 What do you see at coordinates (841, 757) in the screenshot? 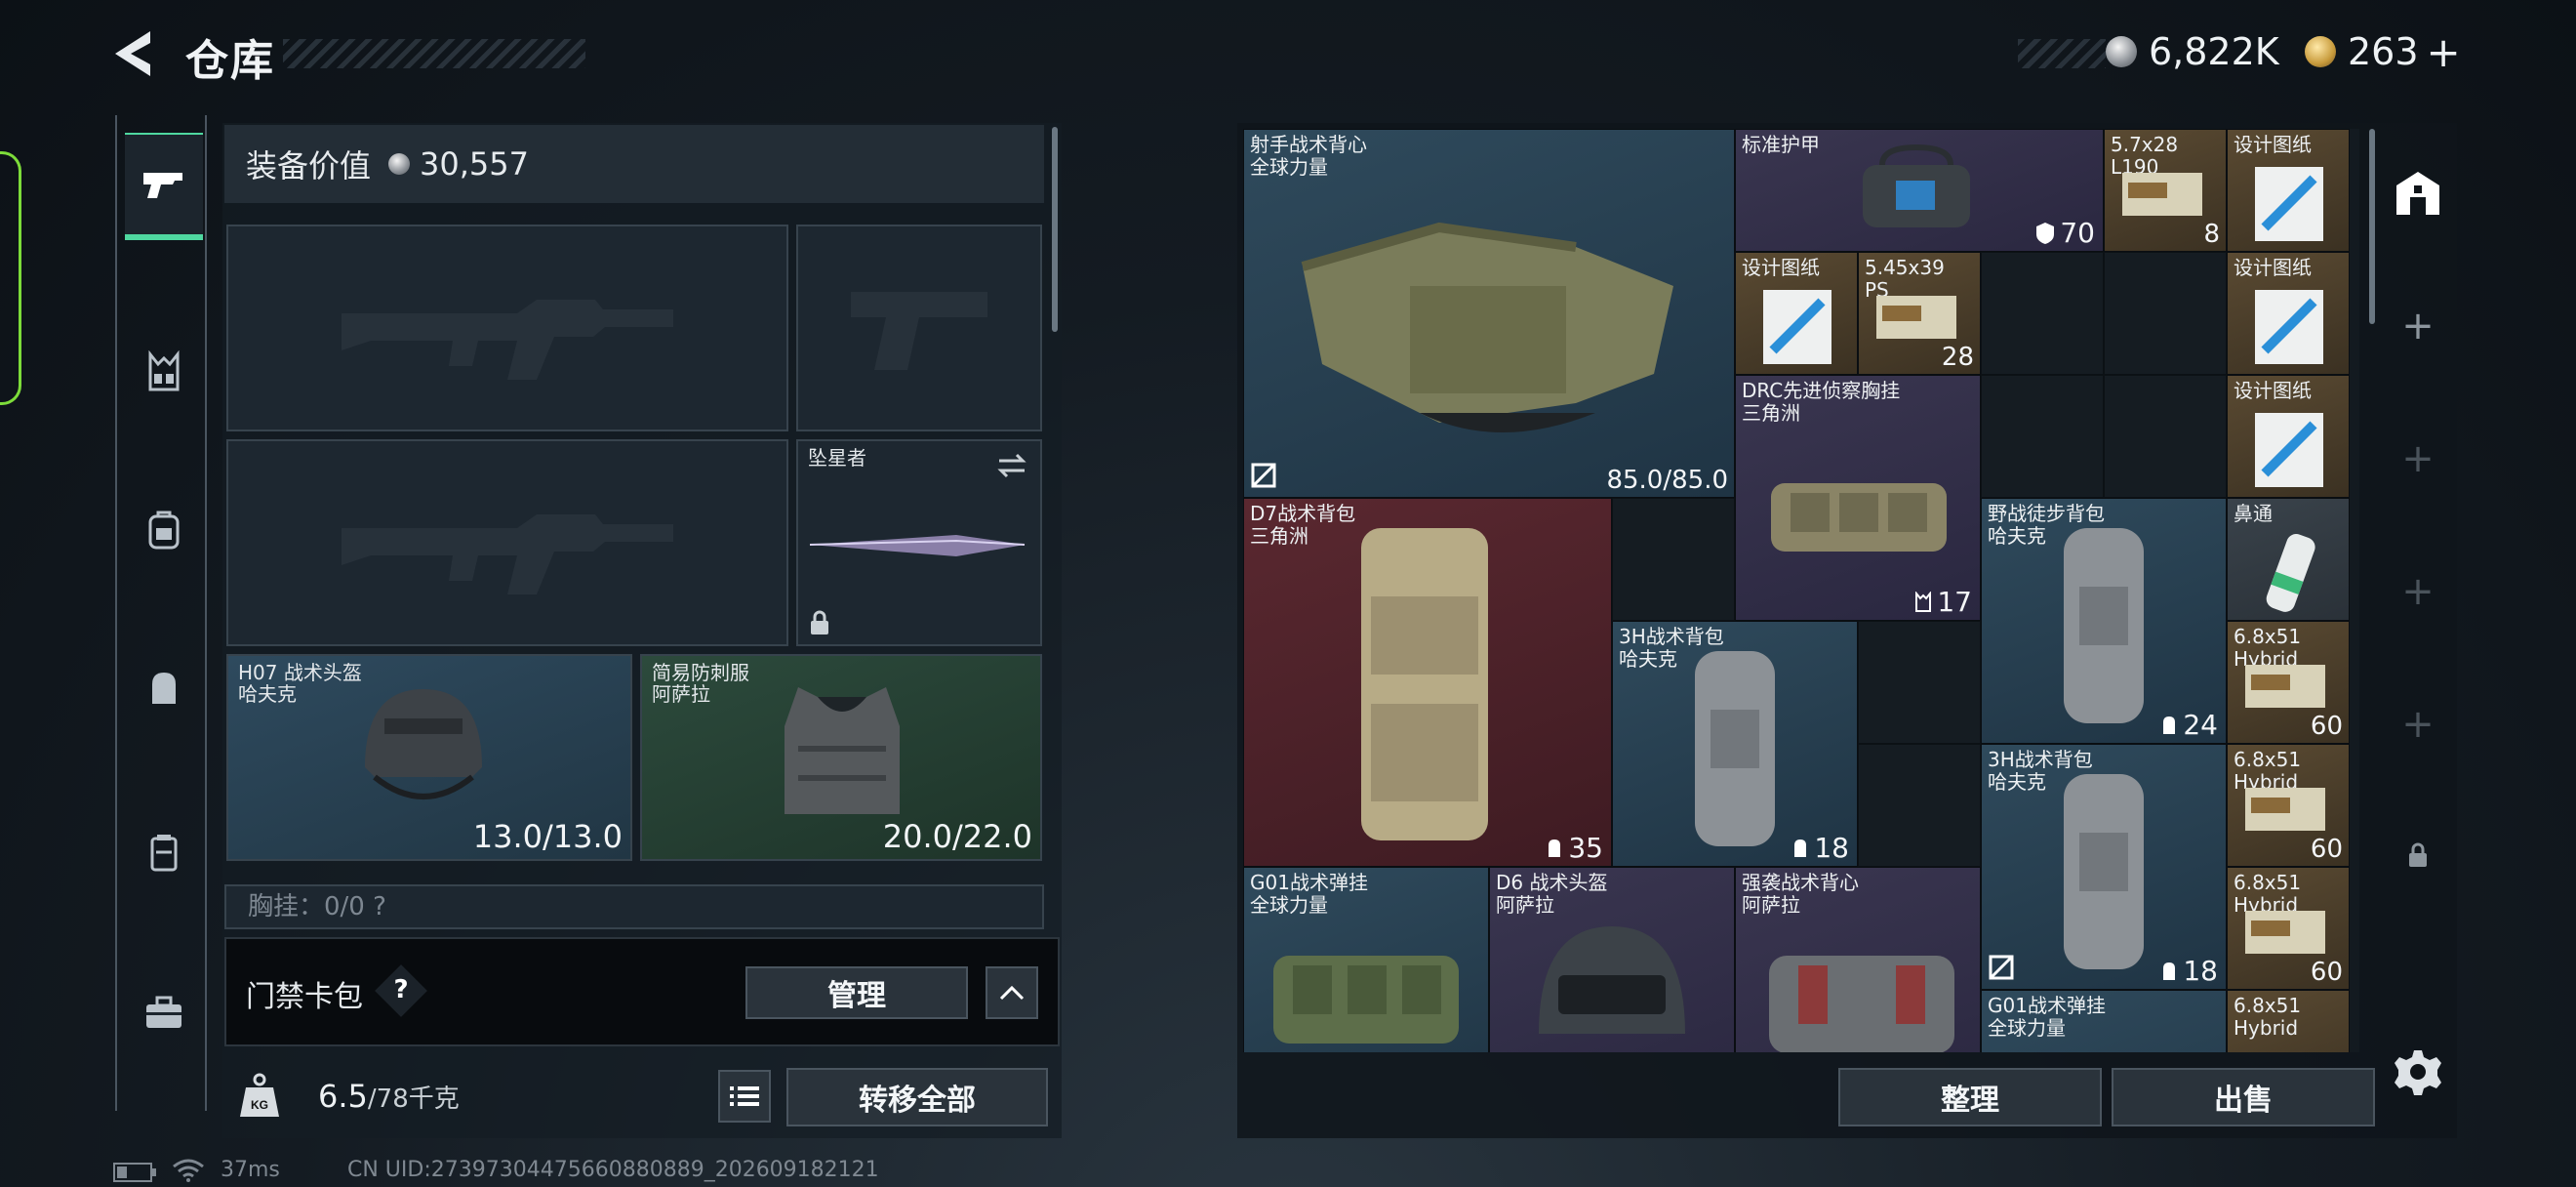
I see `armor-slot: 简易防刺服 阿萨拉 20.0/22.0` at bounding box center [841, 757].